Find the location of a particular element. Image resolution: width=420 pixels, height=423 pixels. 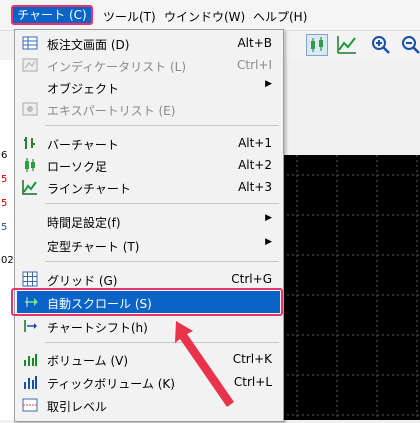

annotation-highlight-frame is located at coordinates (147, 302).